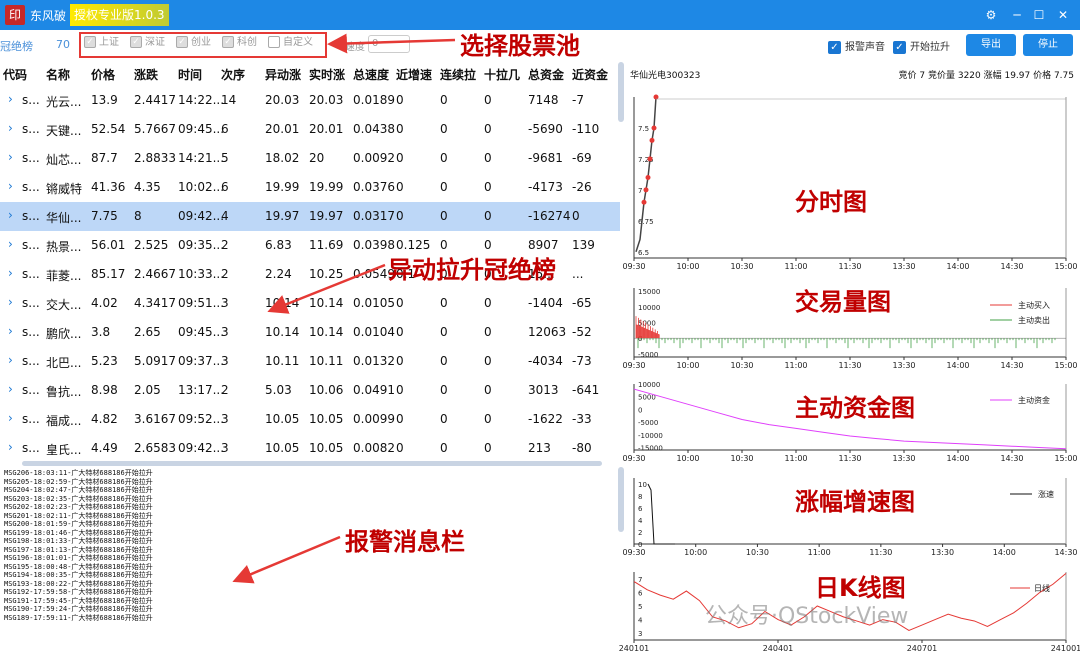  Describe the element at coordinates (312, 463) in the screenshot. I see `table-horizontal-scrollbar` at that location.